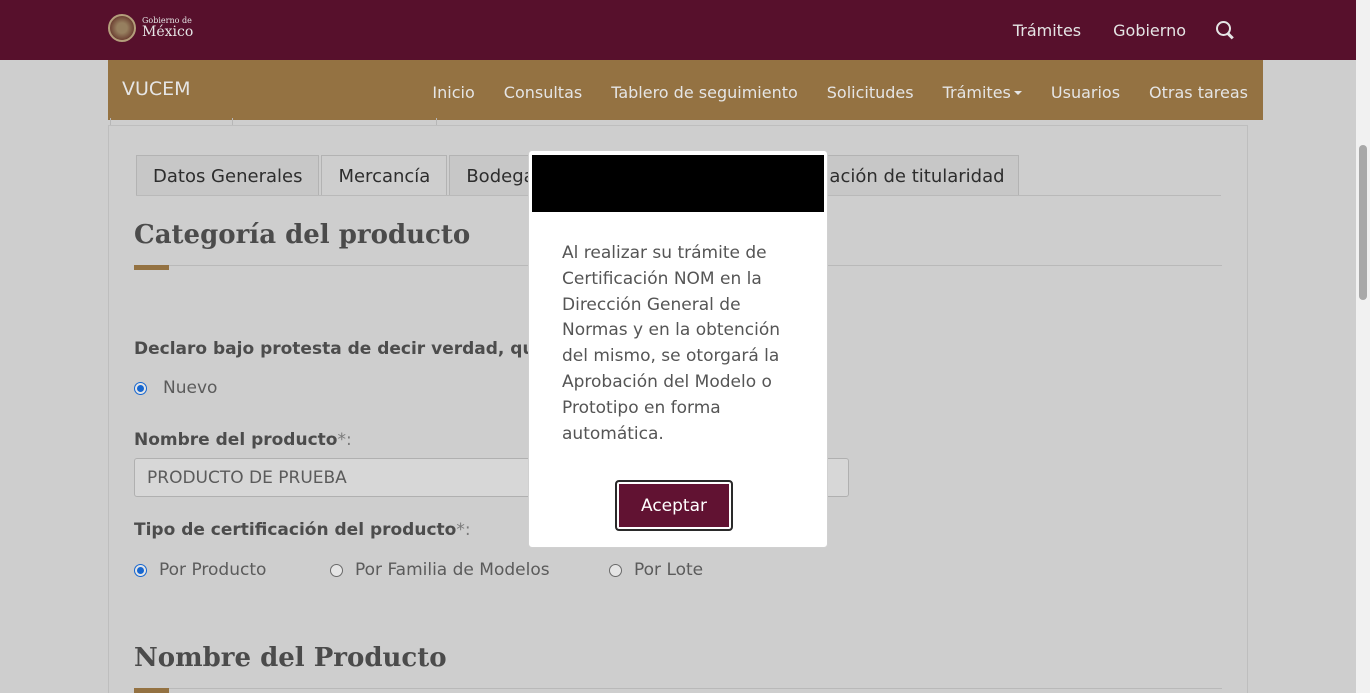 The width and height of the screenshot is (1370, 693). I want to click on scrollbar-thumb, so click(1363, 222).